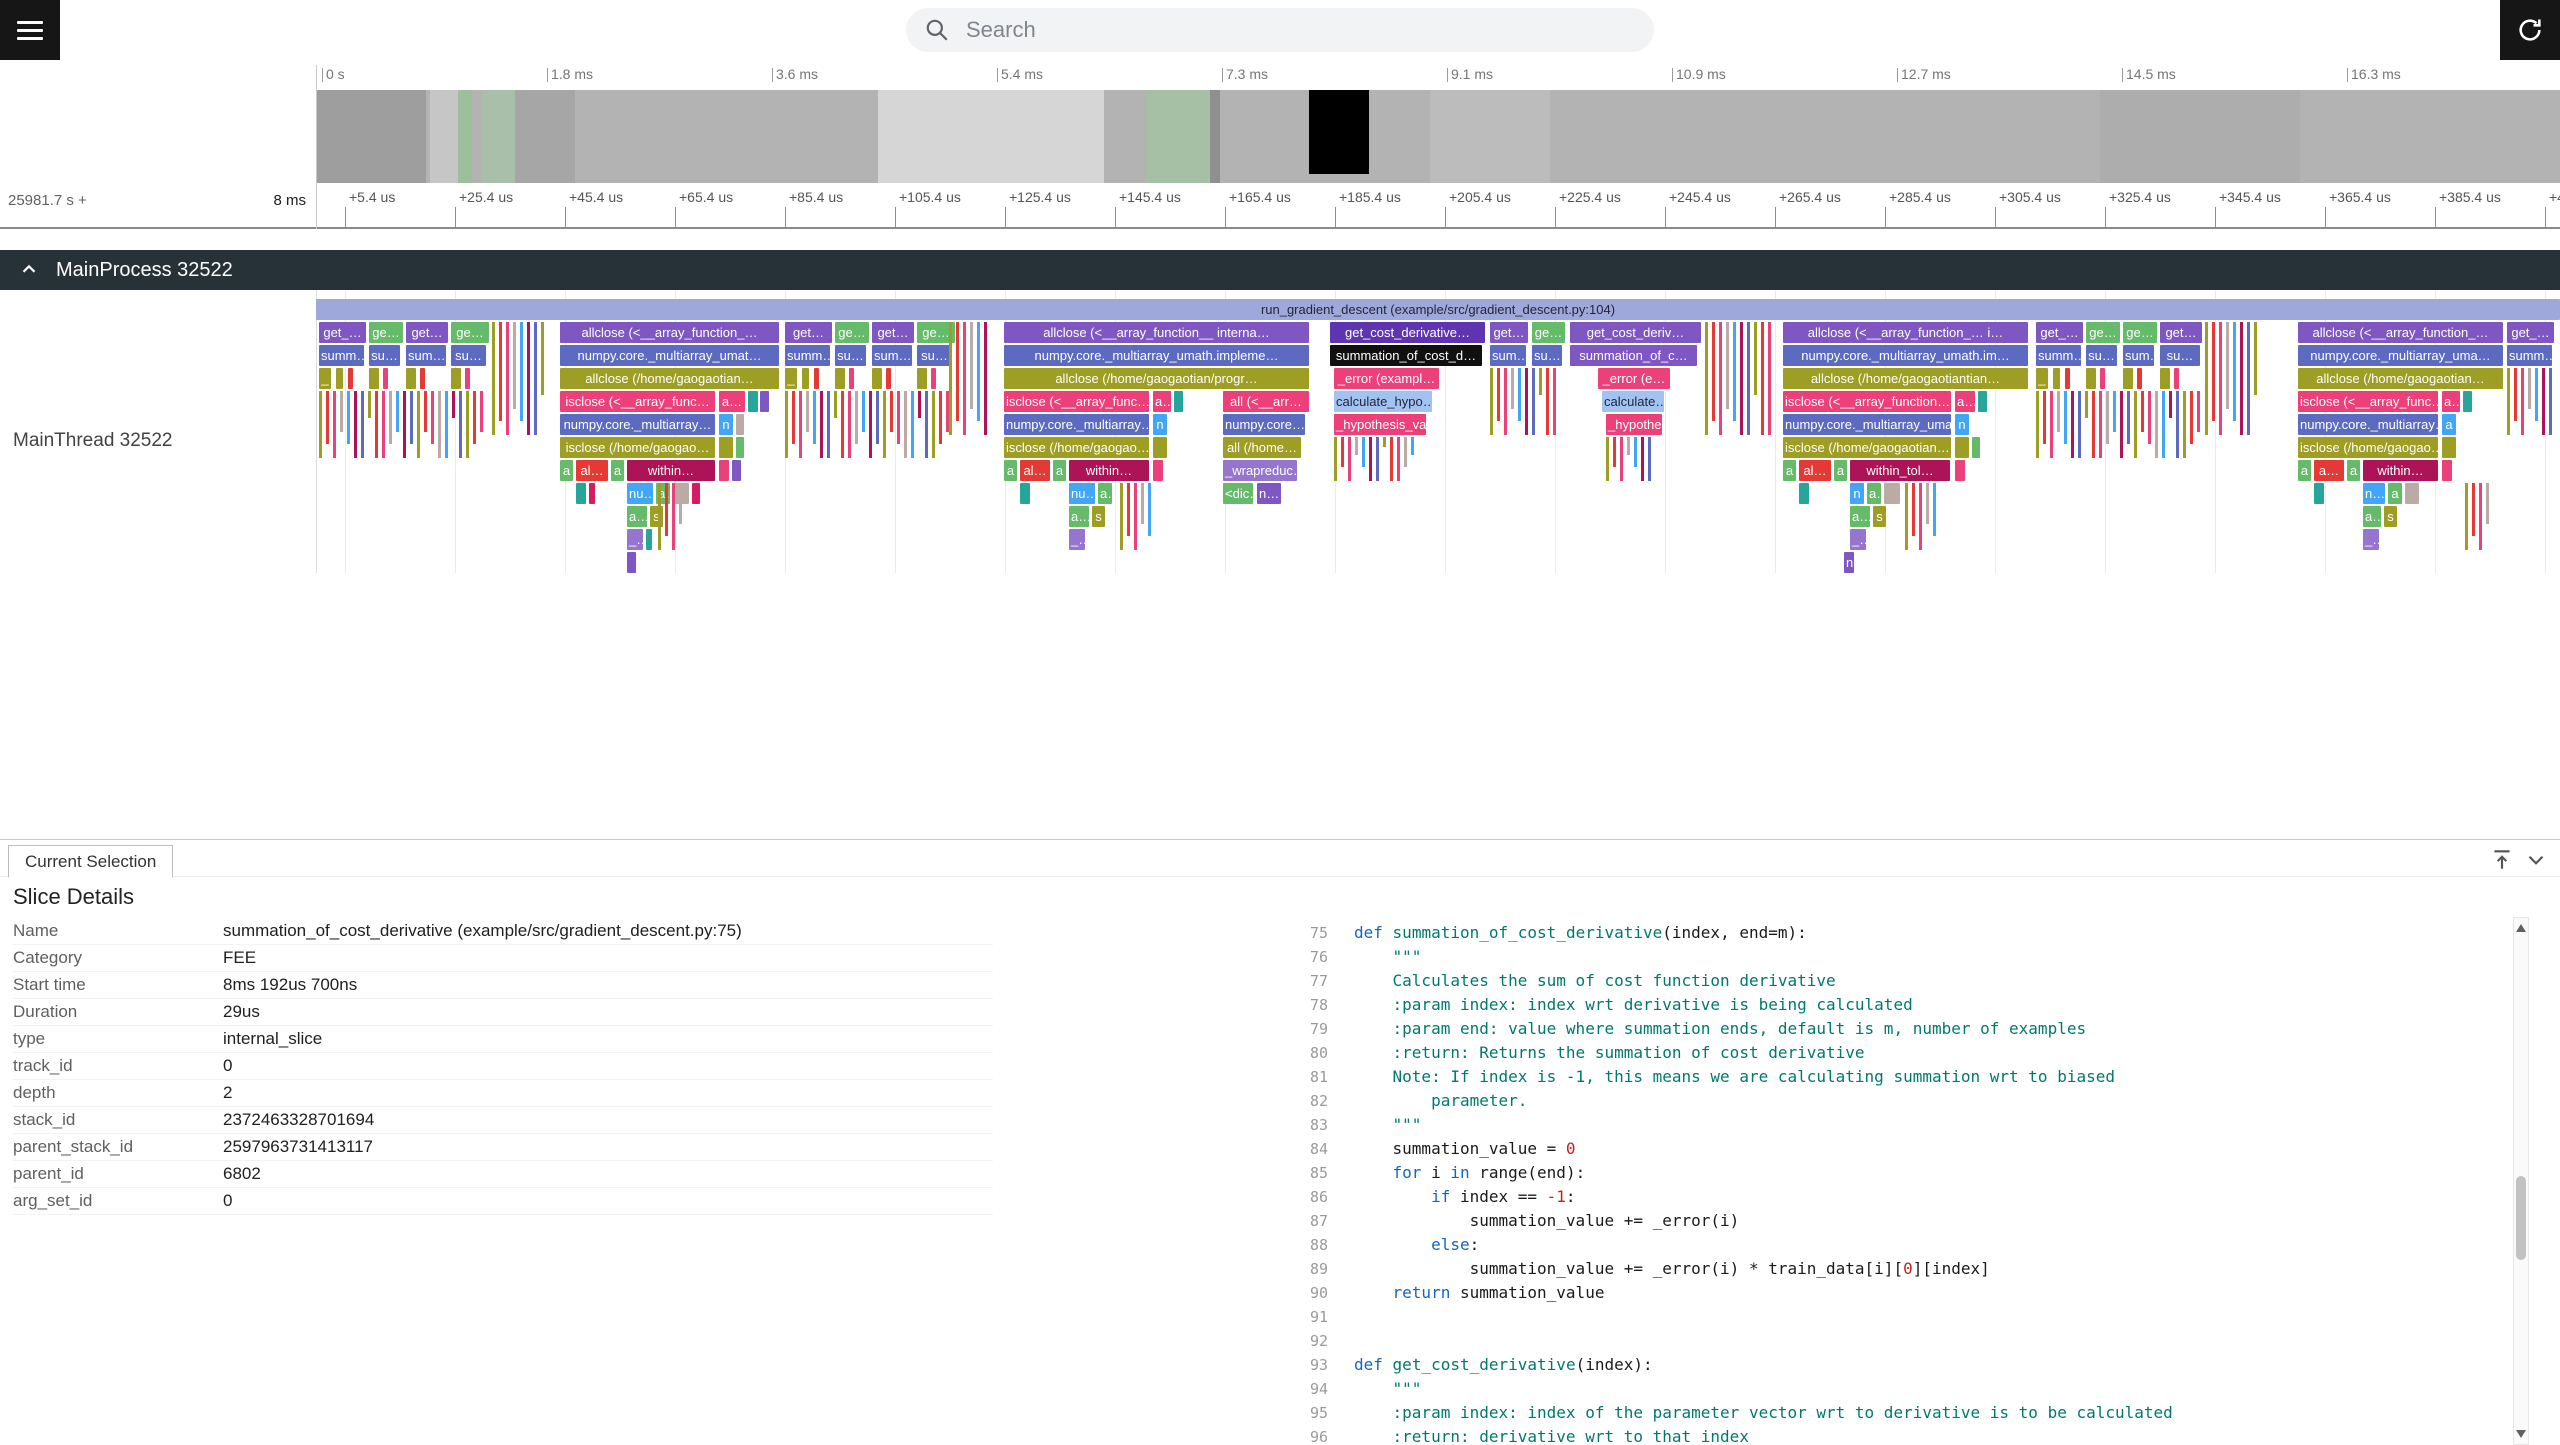 The width and height of the screenshot is (2560, 1445). I want to click on scro ll-down-arrow, so click(2521, 1434).